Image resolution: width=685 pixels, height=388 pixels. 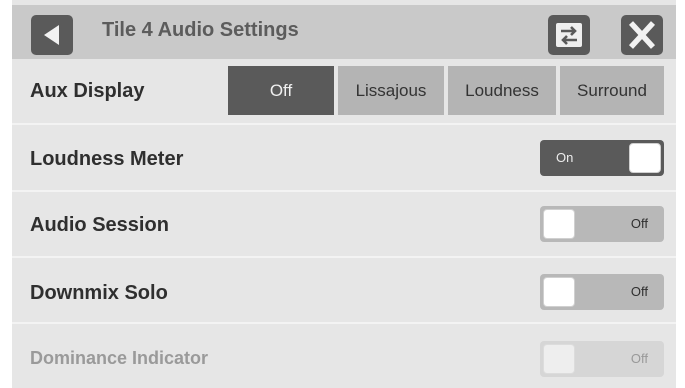 What do you see at coordinates (602, 158) in the screenshot?
I see `loudness-meter-toggle: On` at bounding box center [602, 158].